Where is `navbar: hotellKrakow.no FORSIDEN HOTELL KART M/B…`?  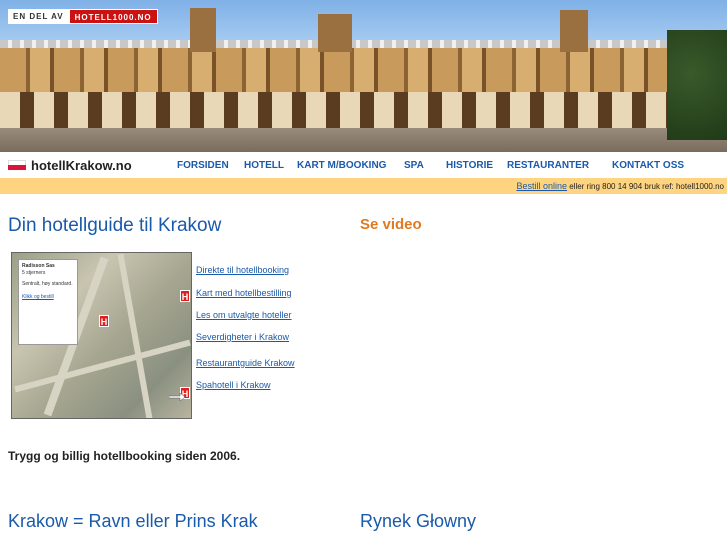 navbar: hotellKrakow.no FORSIDEN HOTELL KART M/B… is located at coordinates (363, 165).